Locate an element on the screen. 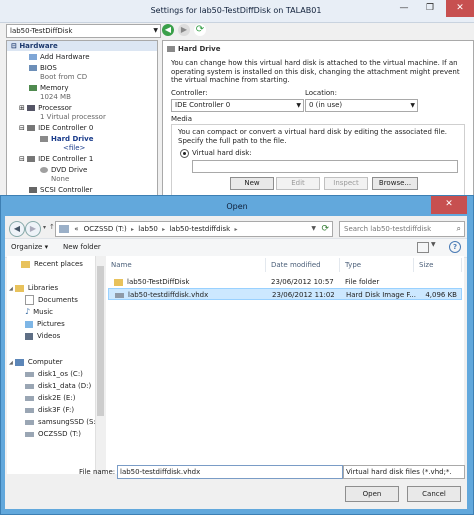 Image resolution: width=474 pixels, height=515 pixels. processor-icon is located at coordinates (31, 108).